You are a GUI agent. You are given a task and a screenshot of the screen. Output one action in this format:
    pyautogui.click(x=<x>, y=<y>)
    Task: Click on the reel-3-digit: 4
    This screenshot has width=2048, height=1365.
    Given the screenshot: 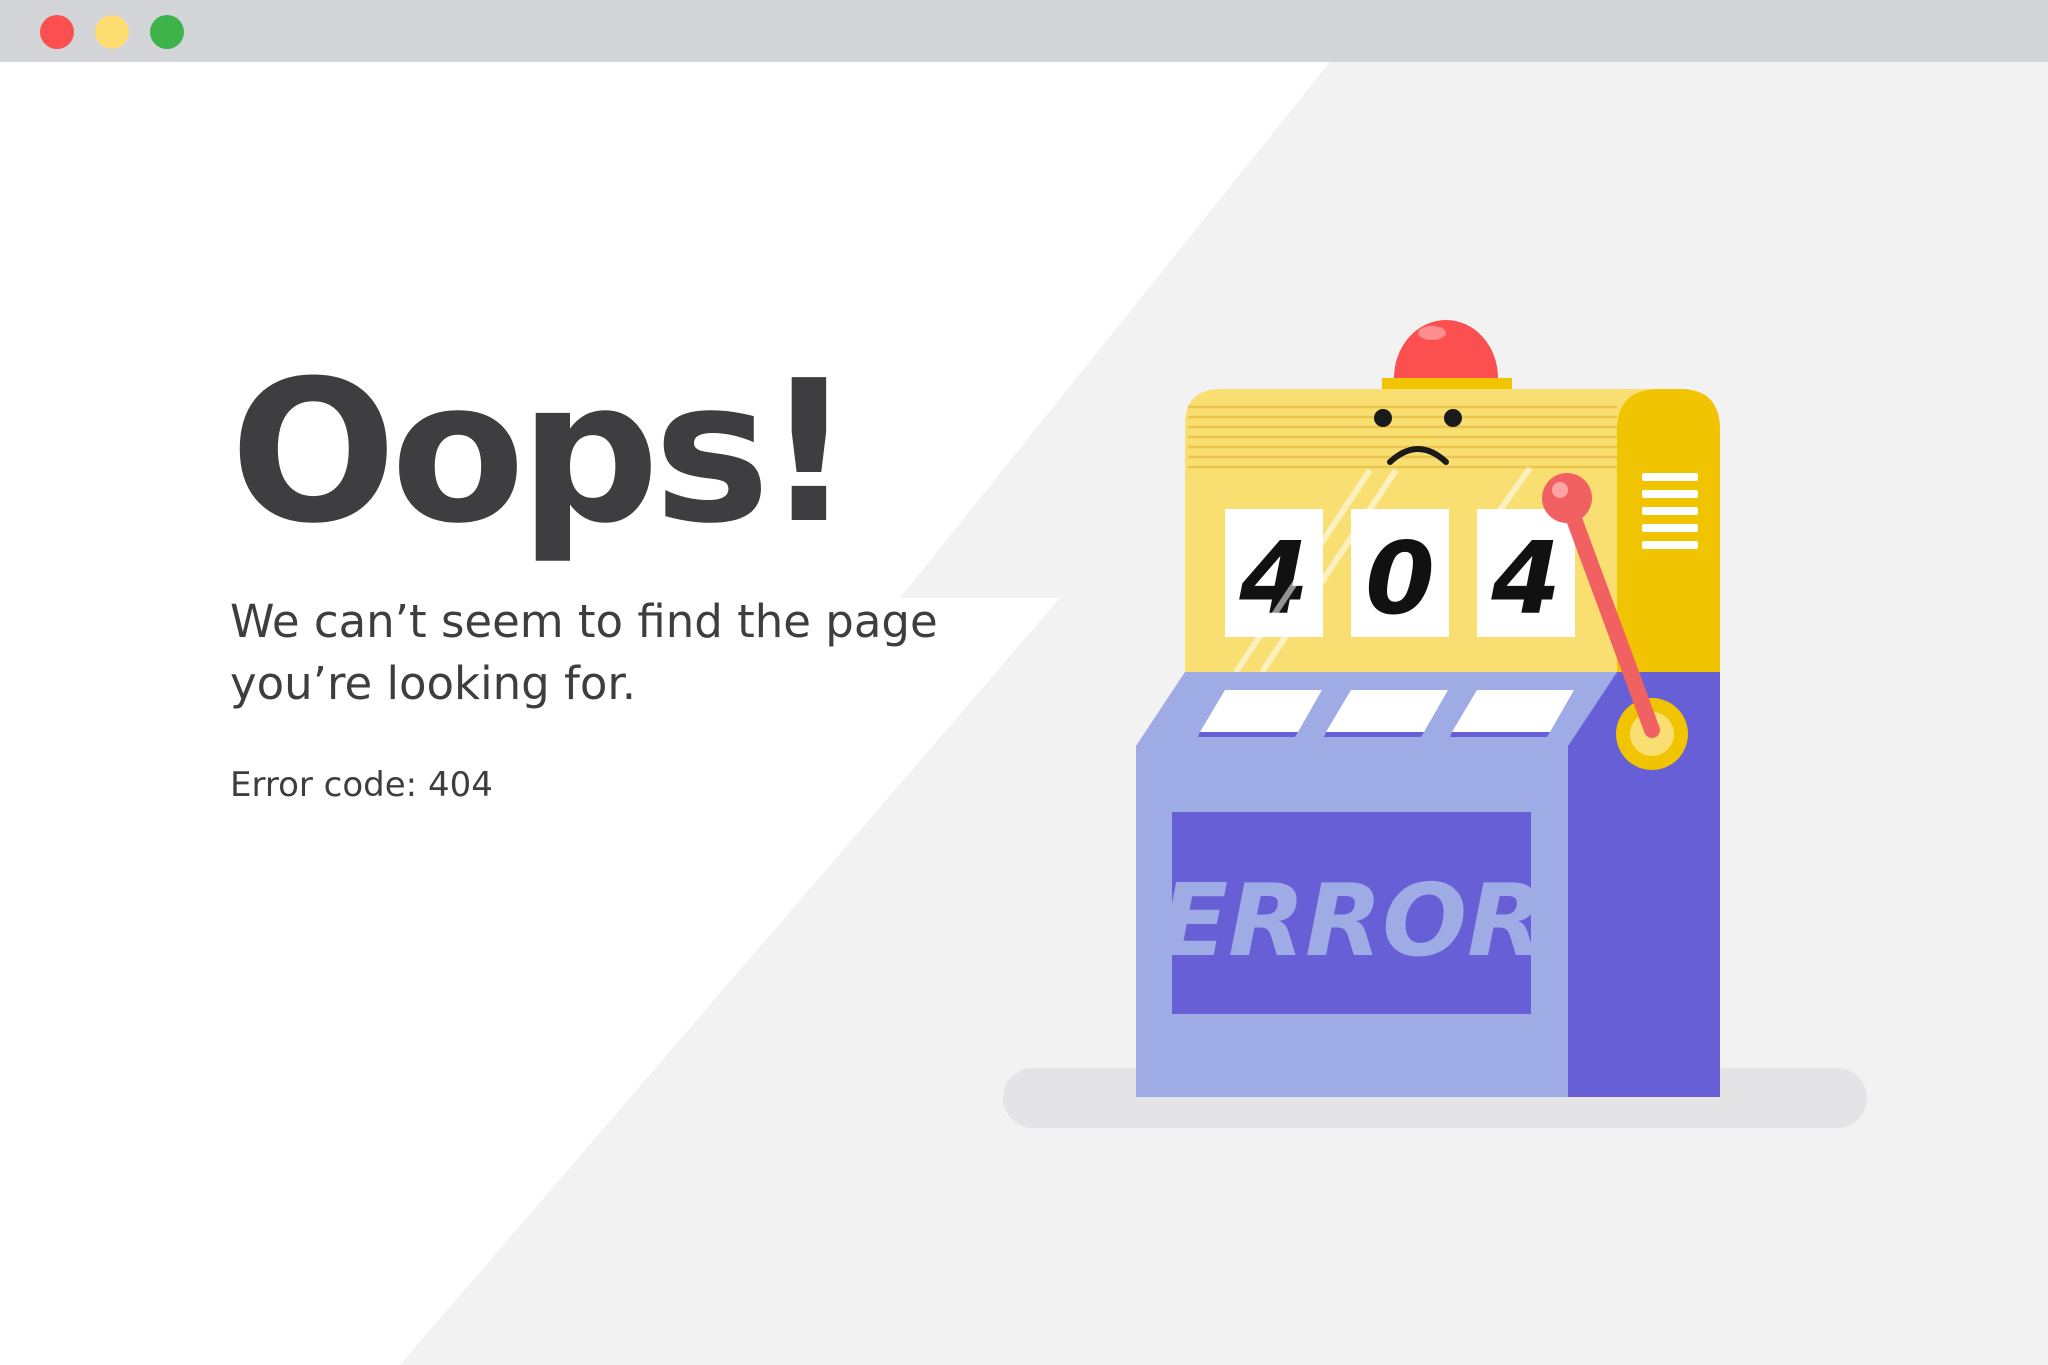 What is the action you would take?
    pyautogui.click(x=1525, y=578)
    